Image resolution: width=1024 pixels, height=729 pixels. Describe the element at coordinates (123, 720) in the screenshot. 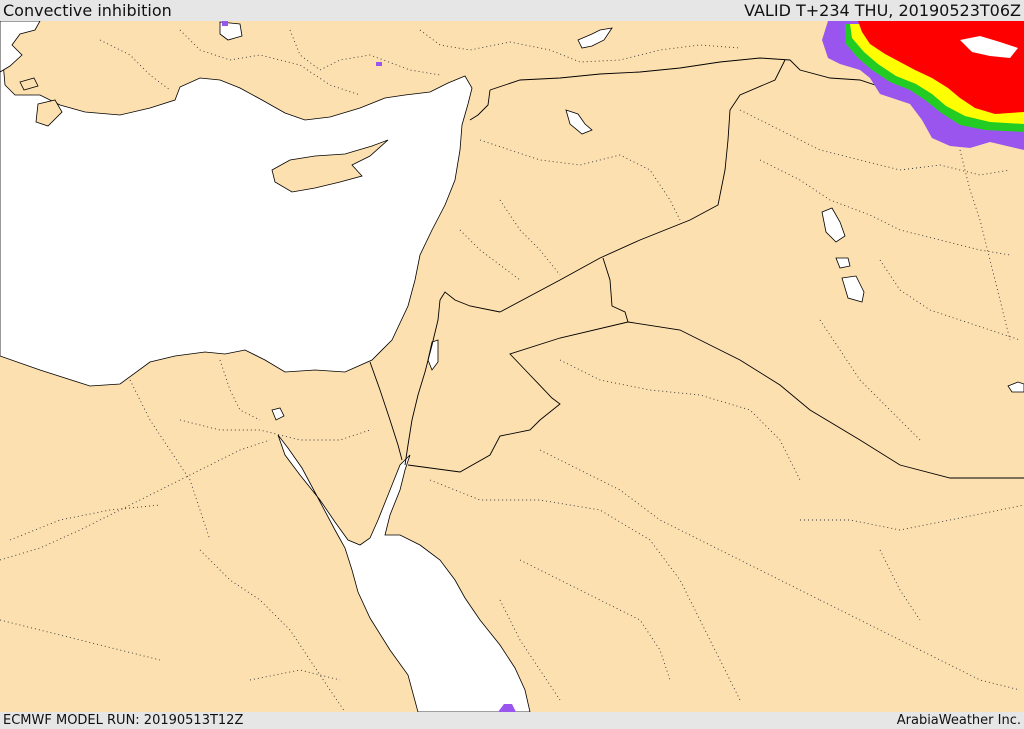

I see `model-run-label: ECMWF MODEL RUN: 20190513T12Z` at that location.